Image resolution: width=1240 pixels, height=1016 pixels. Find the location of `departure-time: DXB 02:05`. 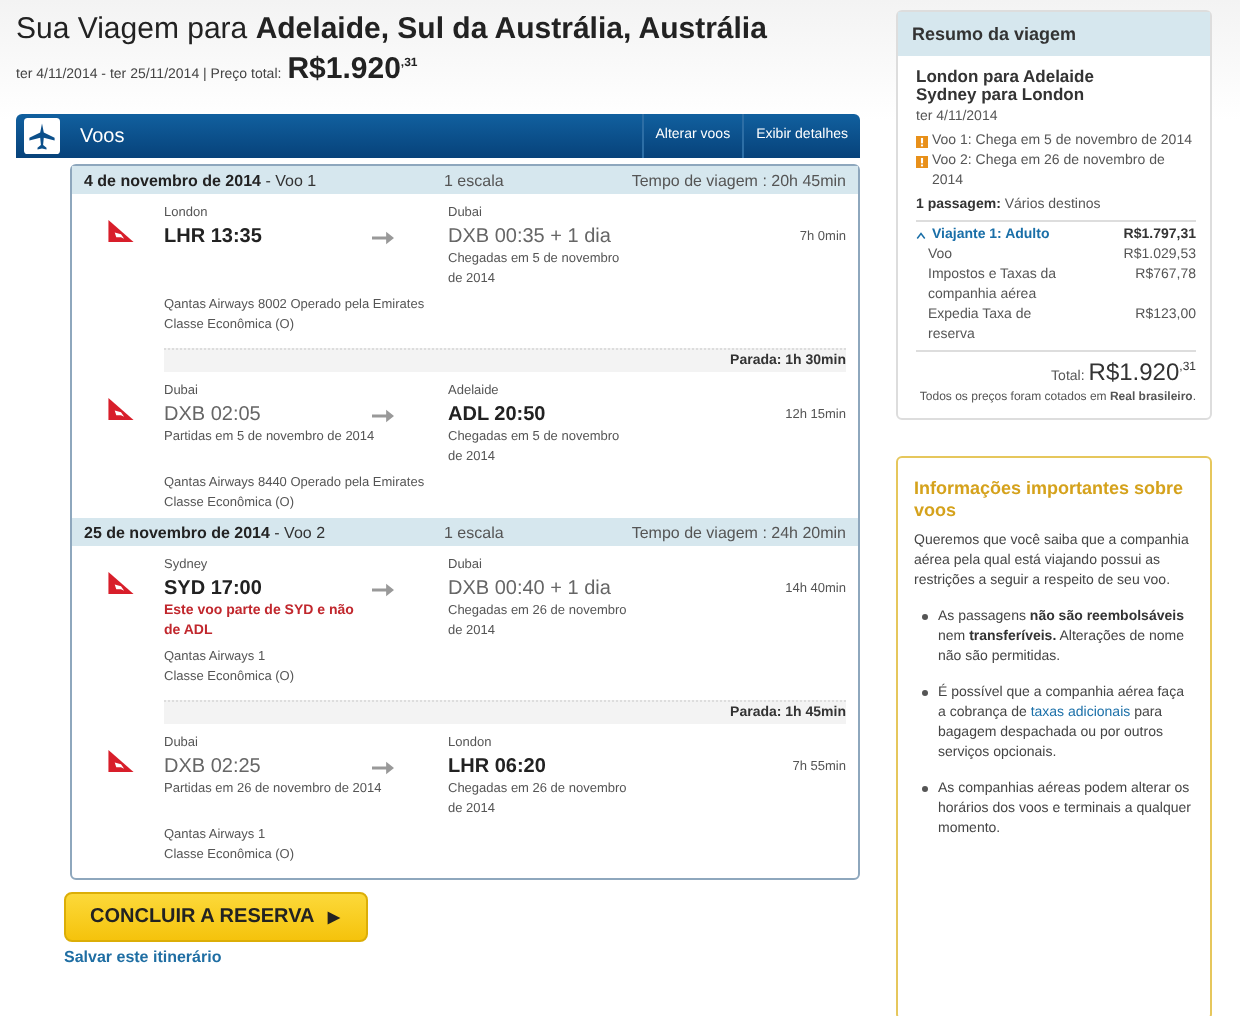

departure-time: DXB 02:05 is located at coordinates (213, 415).